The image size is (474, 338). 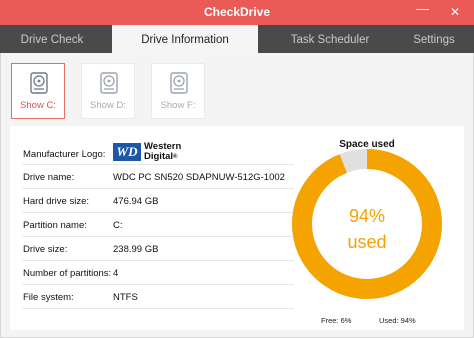 What do you see at coordinates (67, 273) in the screenshot?
I see `info-key: Number of partitions:` at bounding box center [67, 273].